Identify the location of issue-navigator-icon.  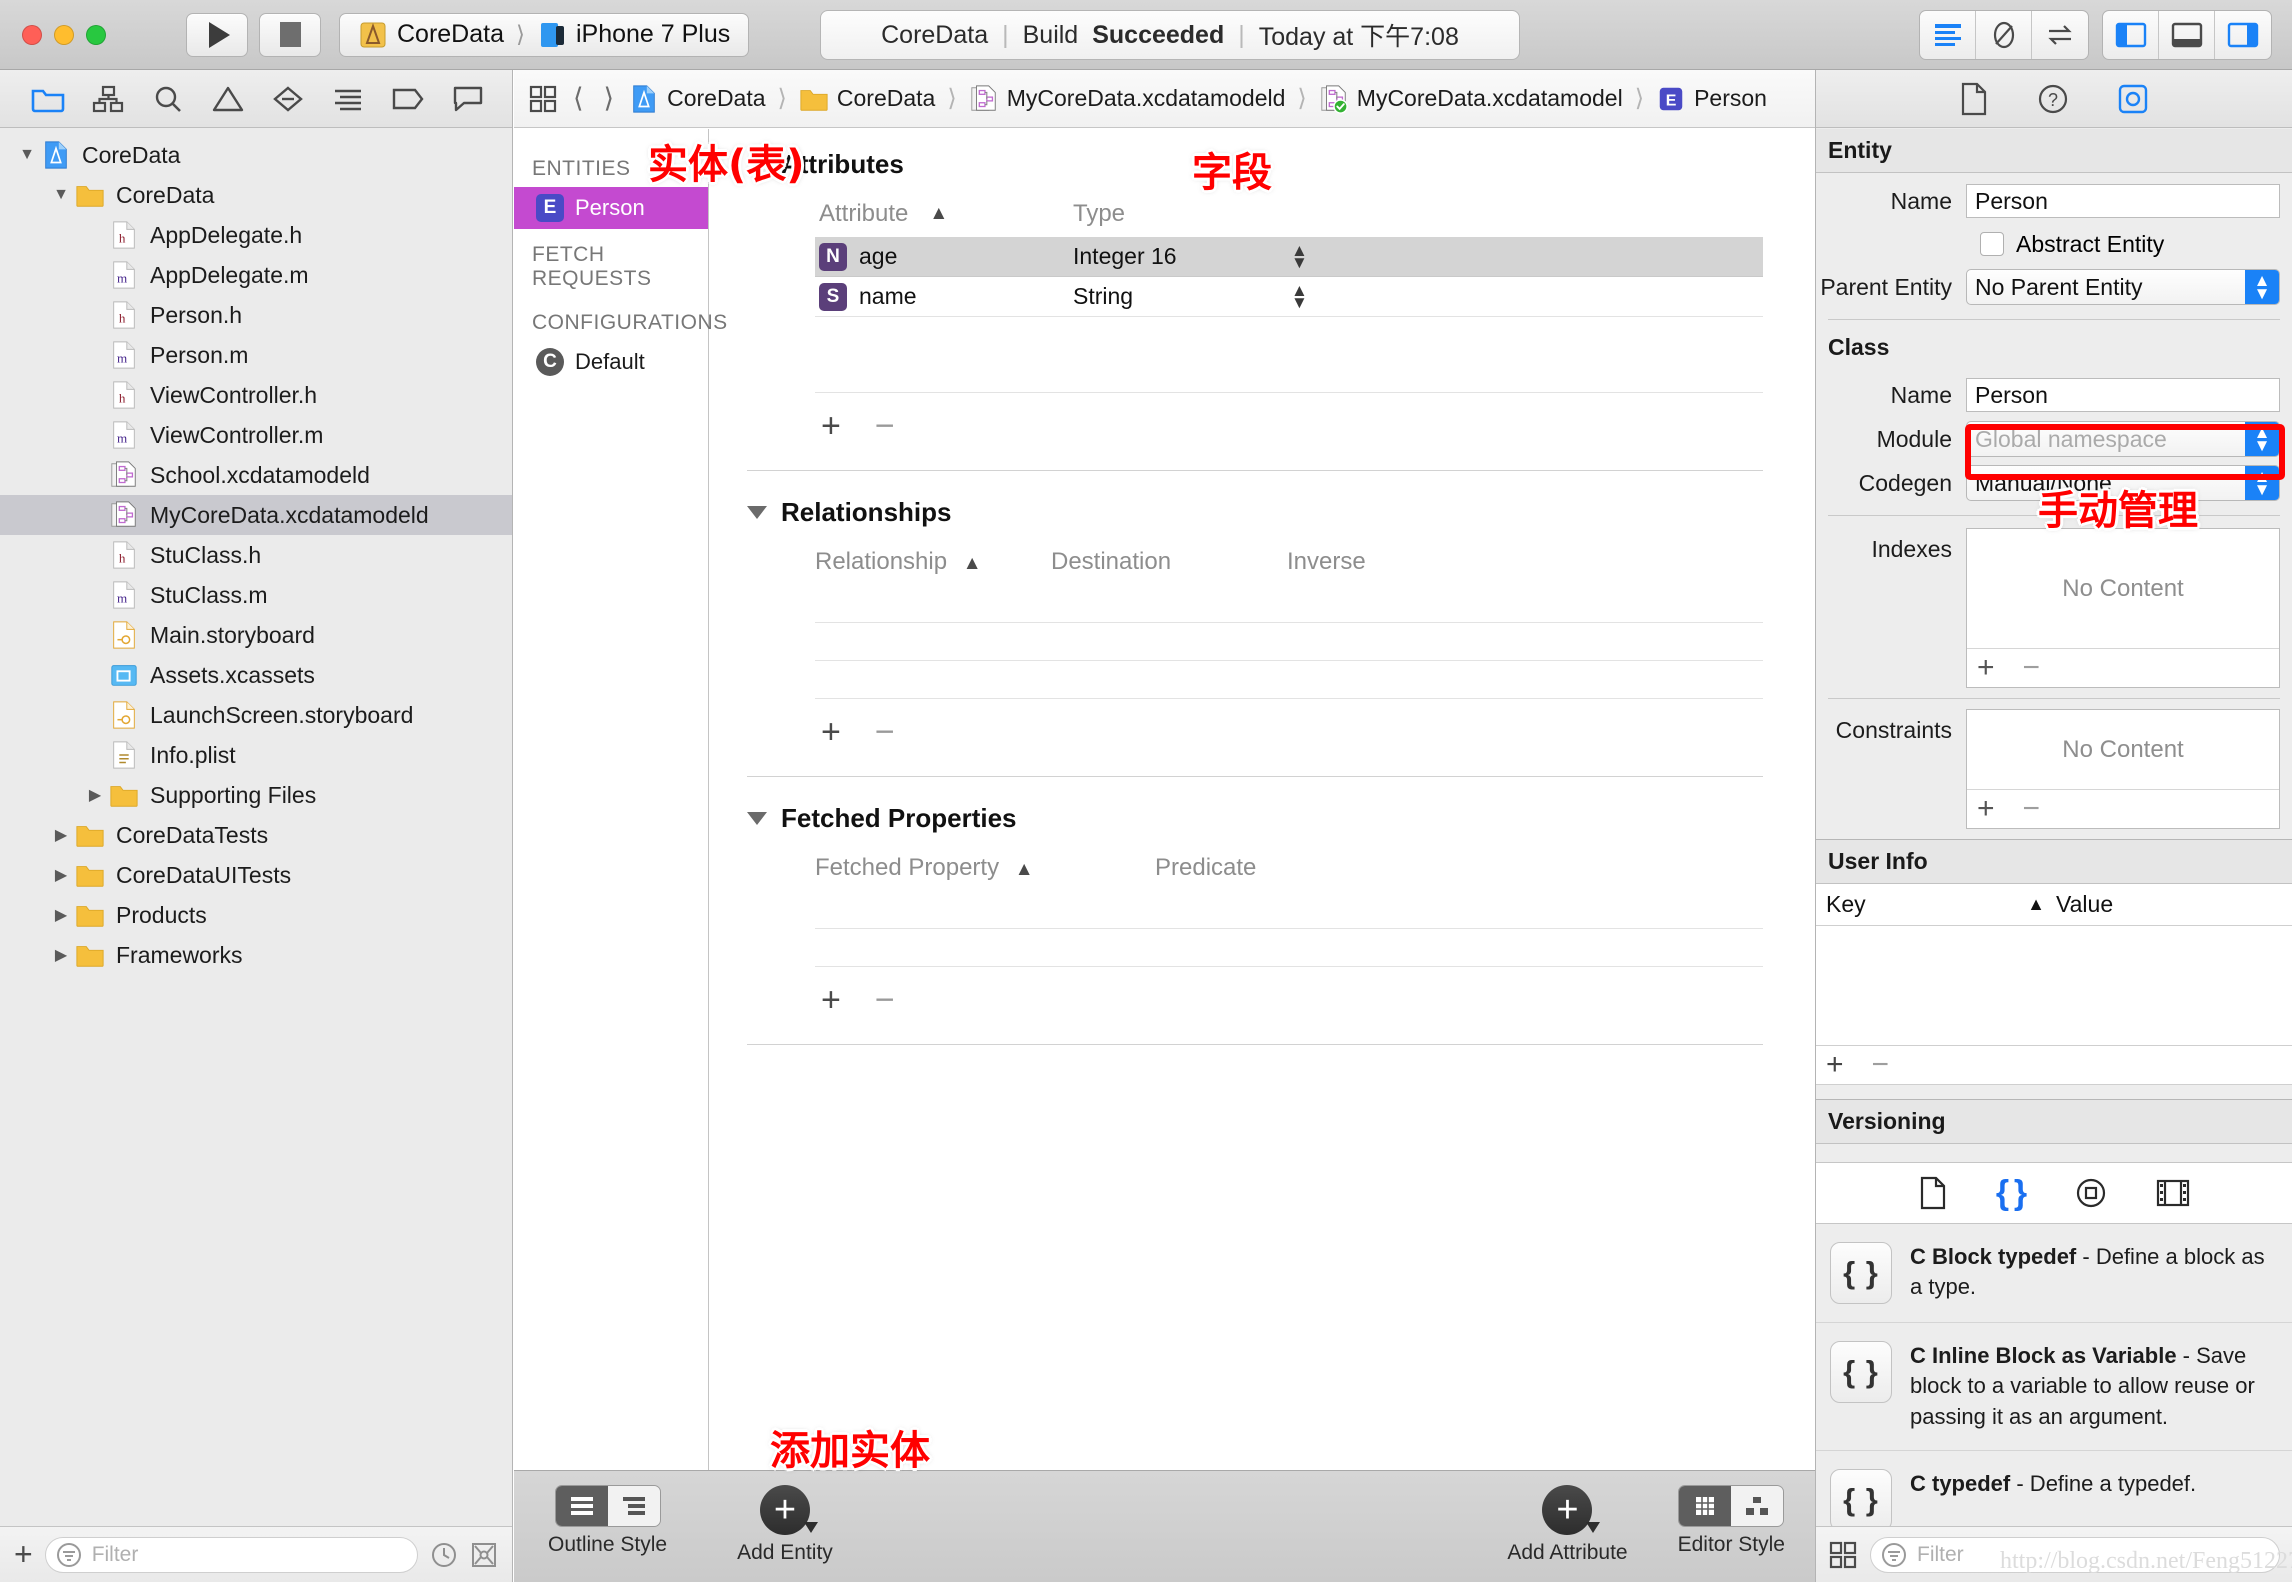
(228, 99).